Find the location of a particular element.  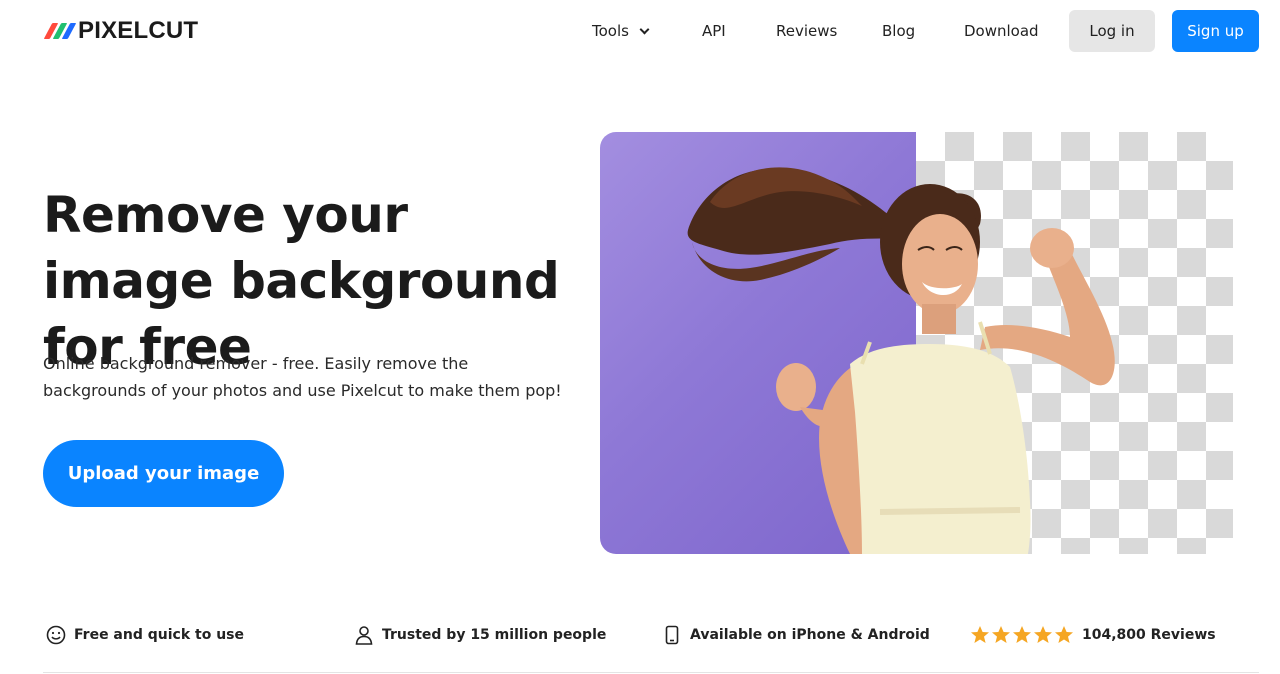

nav-link-blog: Blog is located at coordinates (898, 31).